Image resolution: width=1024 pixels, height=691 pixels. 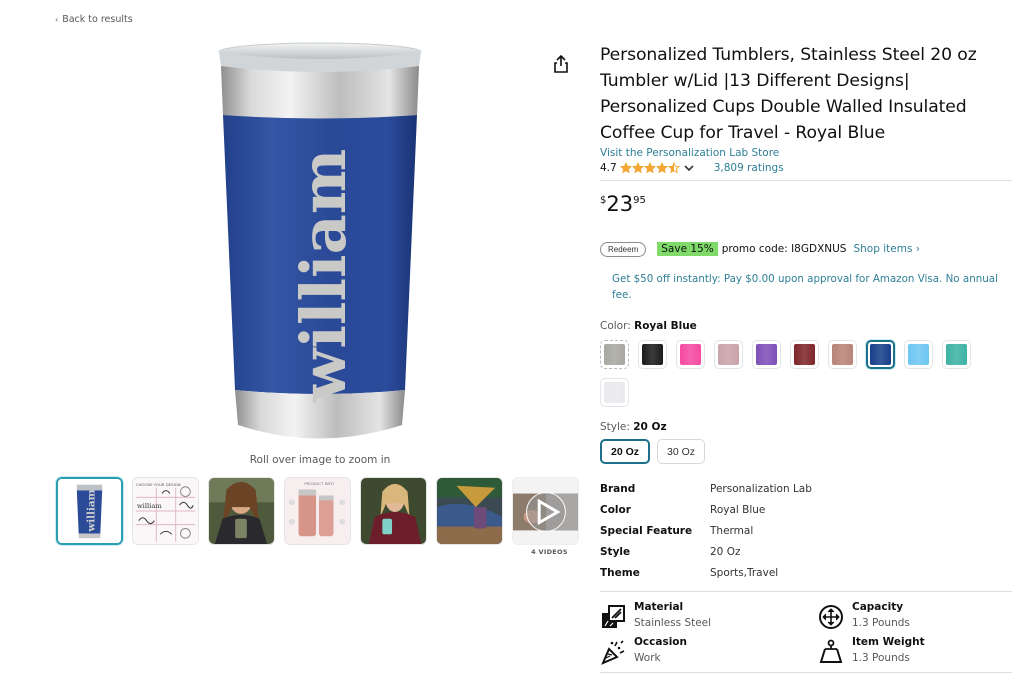 What do you see at coordinates (608, 168) in the screenshot?
I see `rating-value: 4.7` at bounding box center [608, 168].